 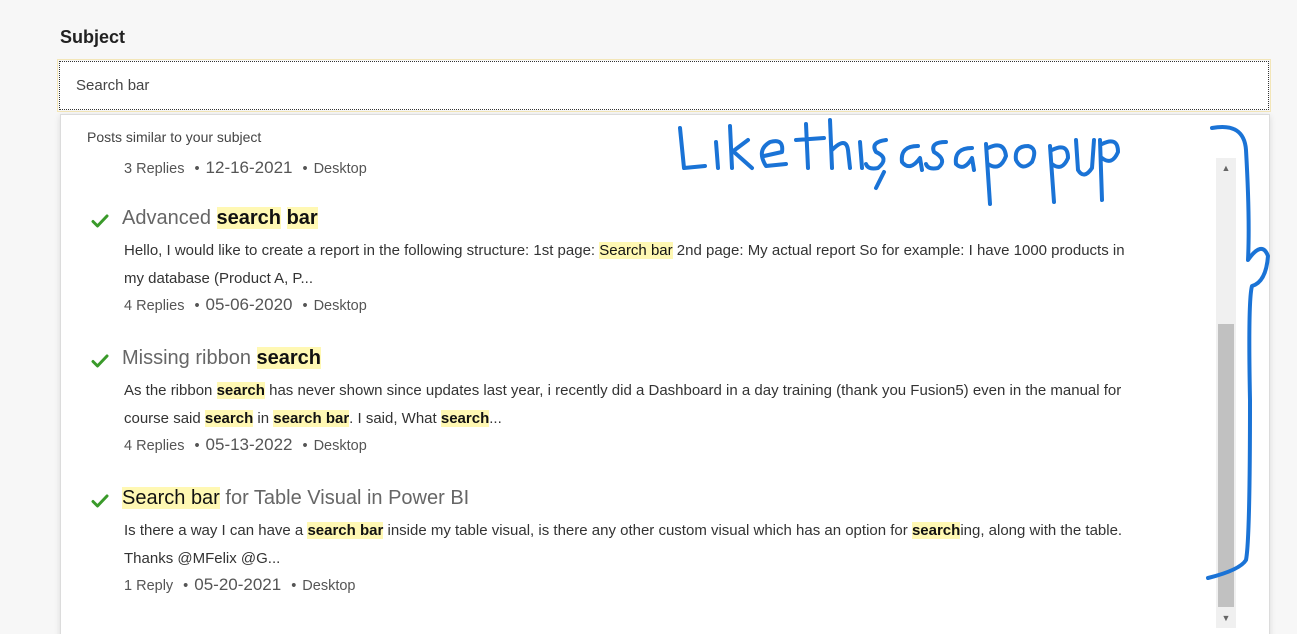 I want to click on post-date: 05-06-2020, so click(x=249, y=304).